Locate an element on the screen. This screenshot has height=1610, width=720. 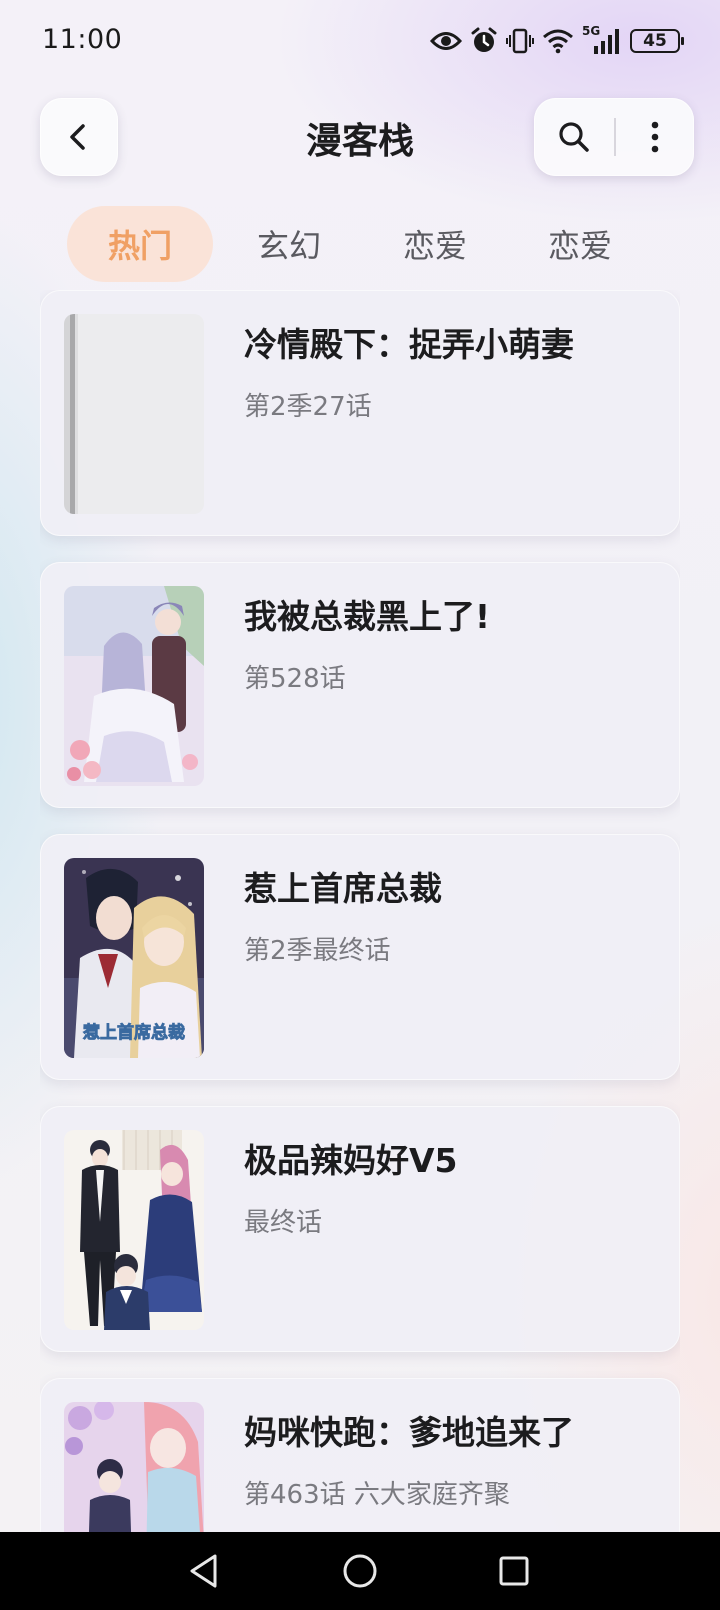
back-triangle-icon is located at coordinates (203, 1571).